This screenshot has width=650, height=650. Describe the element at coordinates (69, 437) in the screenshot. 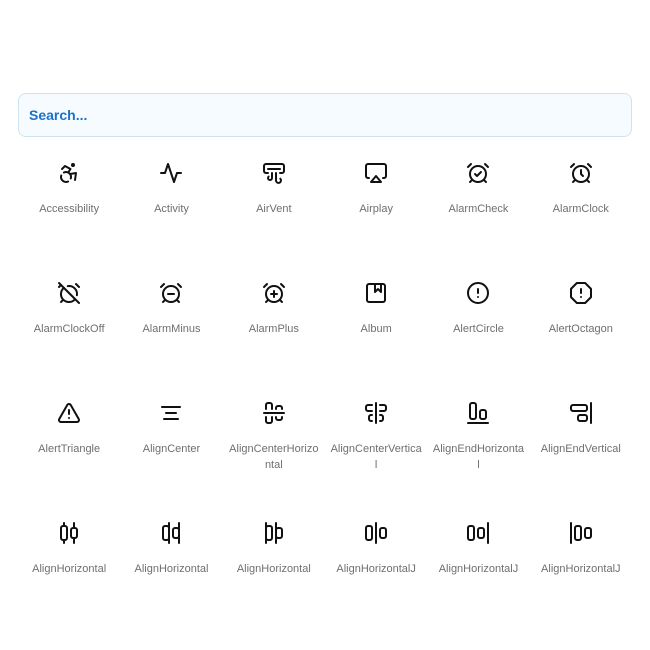

I see `icon-tile-alert-triangle: AlertTriangle` at that location.